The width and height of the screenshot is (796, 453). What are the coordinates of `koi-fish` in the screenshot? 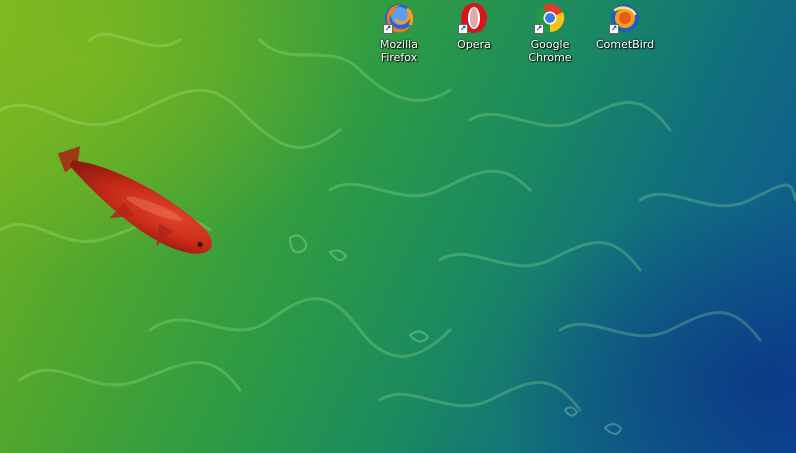 It's located at (134, 200).